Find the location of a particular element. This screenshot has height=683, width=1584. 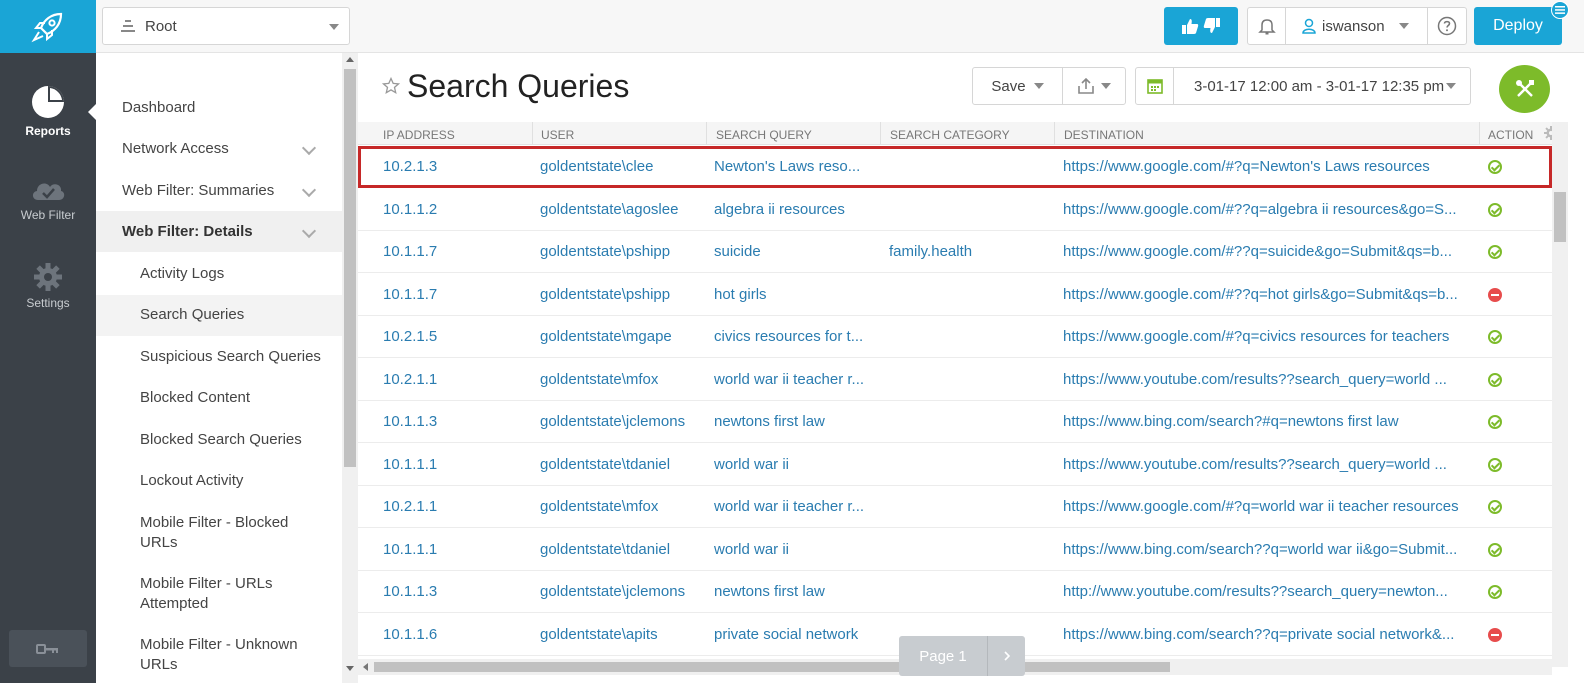

nav-item-blocked-search-queries: Blocked Search Queries is located at coordinates (219, 440).